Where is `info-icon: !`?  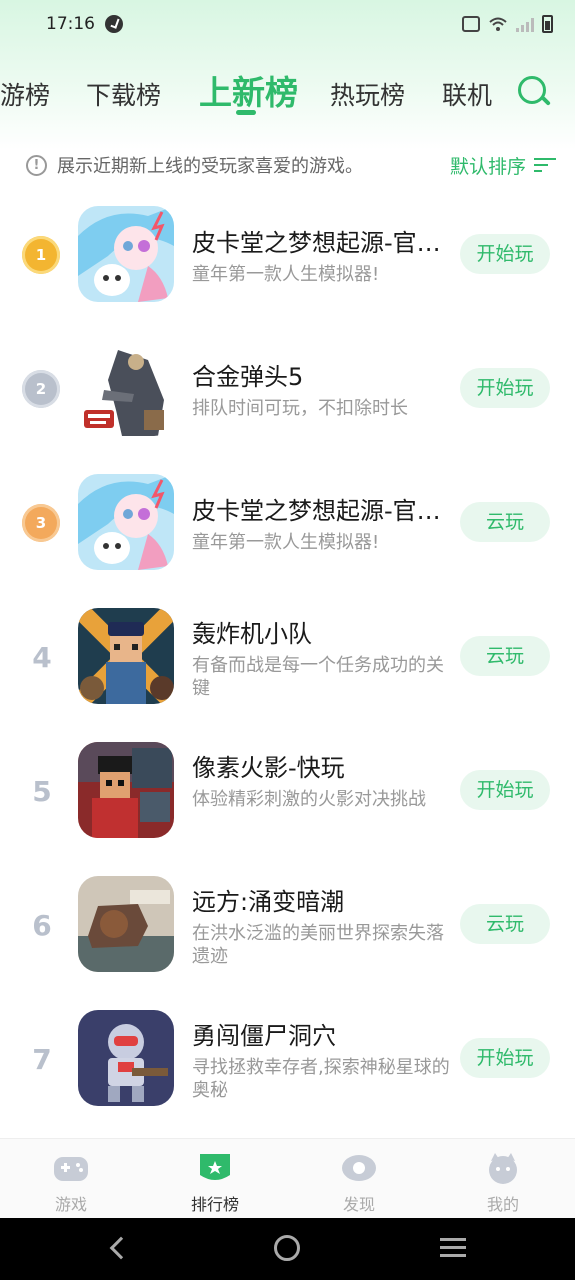
info-icon: ! is located at coordinates (36, 165).